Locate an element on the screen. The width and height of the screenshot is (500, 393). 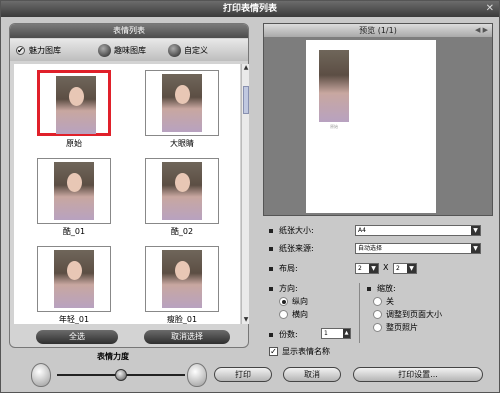
thumbnail-item: 瘦脸_01 is located at coordinates (182, 285).